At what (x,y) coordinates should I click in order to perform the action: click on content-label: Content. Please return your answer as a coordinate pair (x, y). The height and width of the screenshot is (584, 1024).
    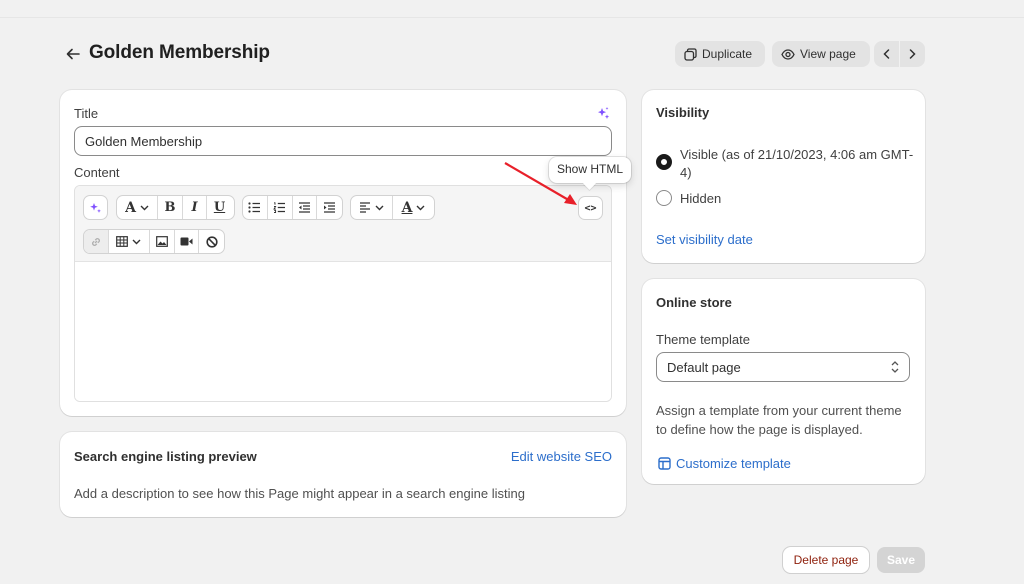
    Looking at the image, I should click on (97, 172).